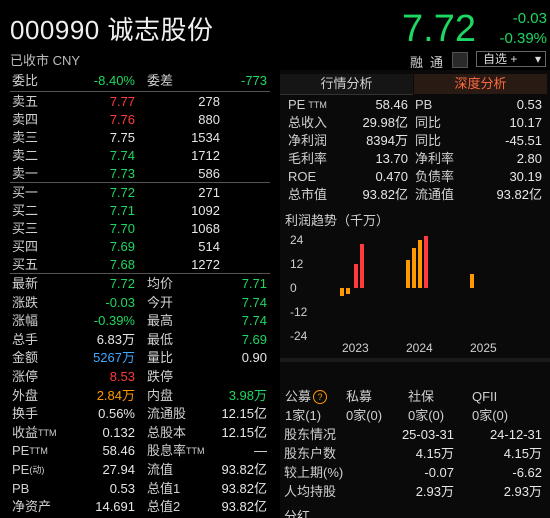 The width and height of the screenshot is (550, 518). Describe the element at coordinates (122, 137) in the screenshot. I see `ask-price: 7.75` at that location.